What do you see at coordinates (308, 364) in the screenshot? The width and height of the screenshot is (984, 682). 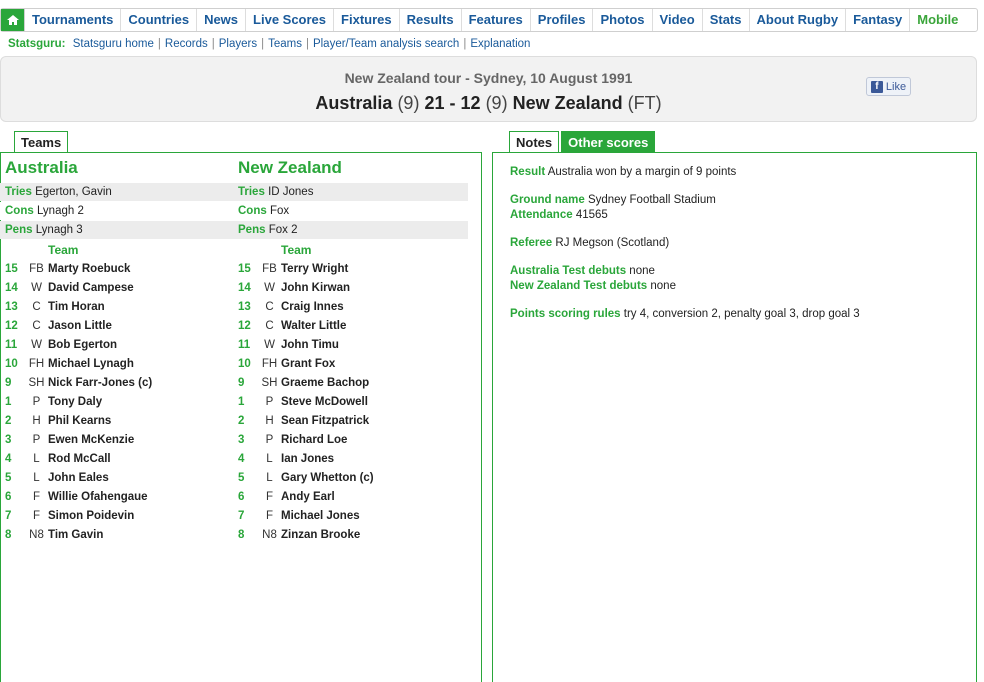 I see `player-name: Grant Fox` at bounding box center [308, 364].